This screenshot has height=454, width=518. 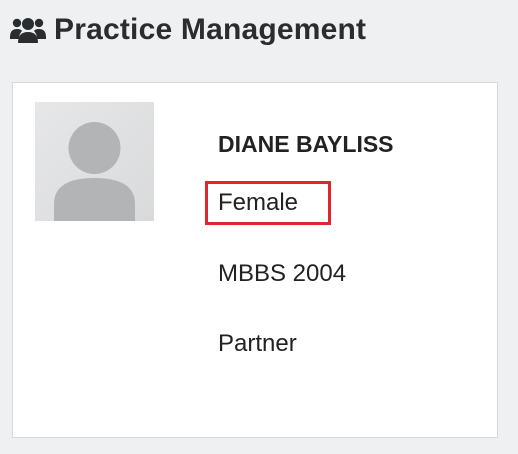 I want to click on staff-qualification: MBBS 2004, so click(x=282, y=273).